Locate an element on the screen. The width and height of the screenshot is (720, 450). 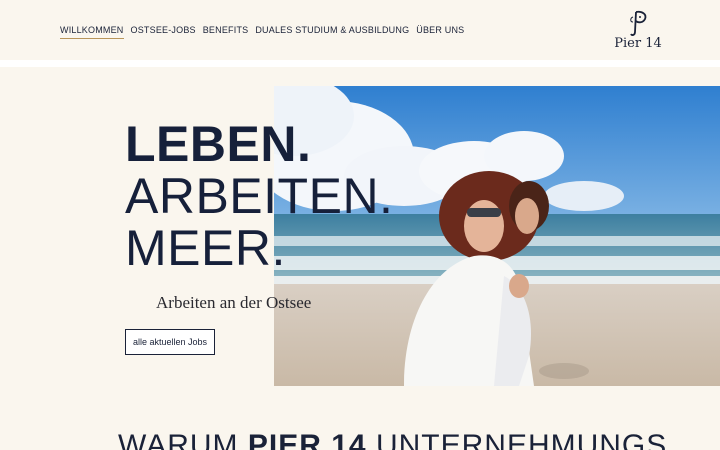
nav-item-willkommen: WILLKOMMEN is located at coordinates (92, 32).